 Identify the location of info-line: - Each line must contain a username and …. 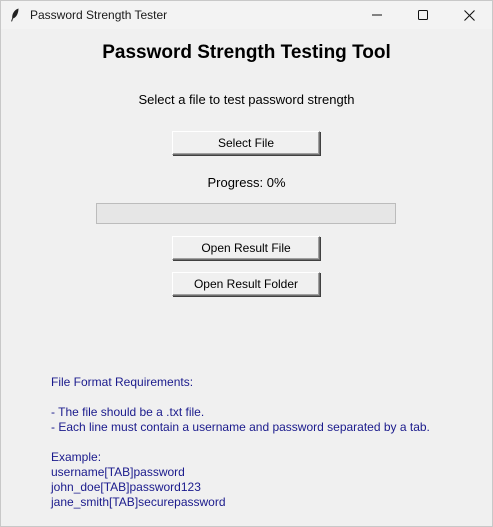
(240, 427).